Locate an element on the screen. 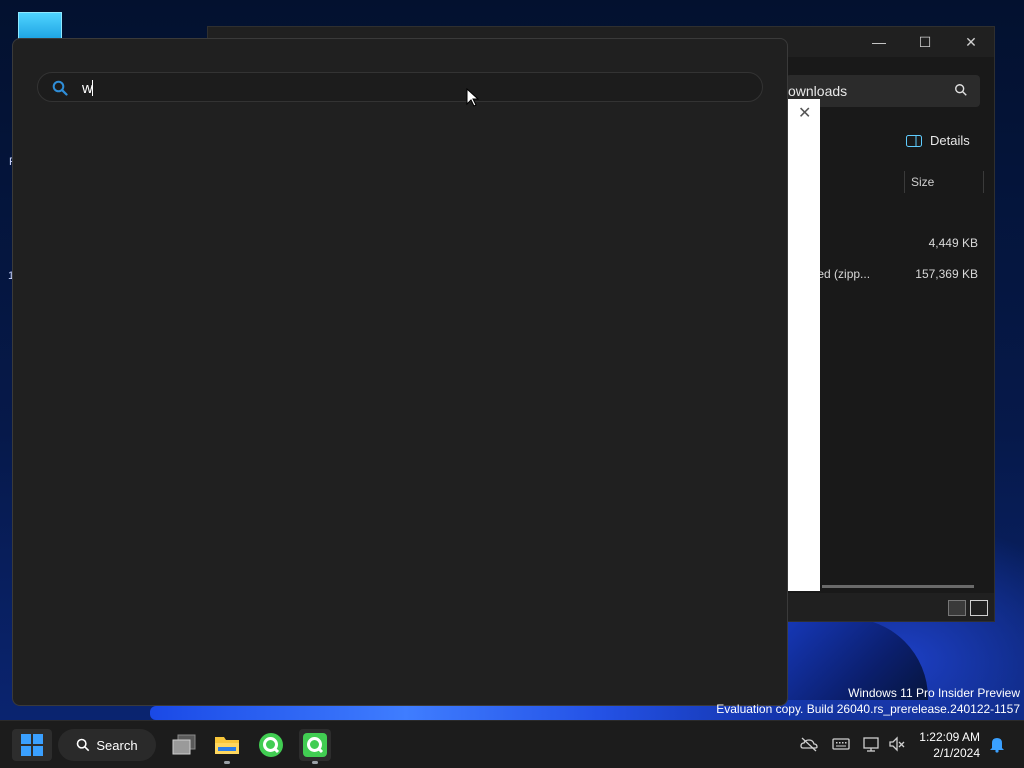  qt-creator-icon is located at coordinates (271, 745).